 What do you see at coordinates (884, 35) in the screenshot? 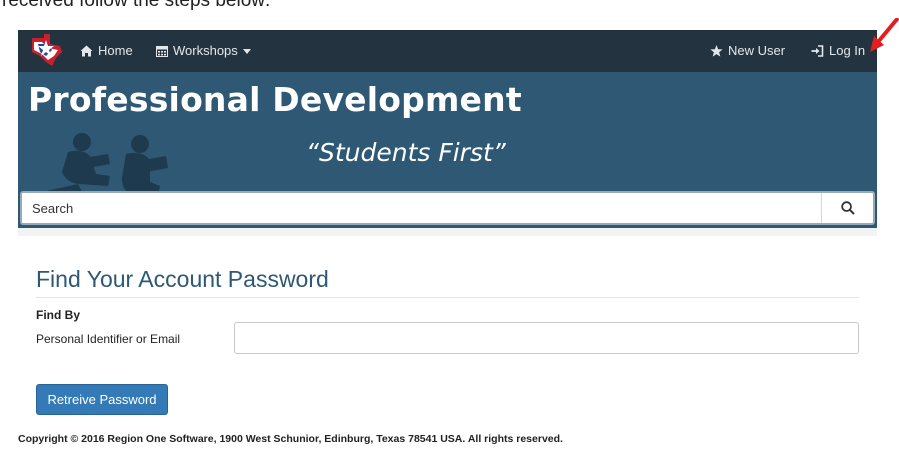
I see `annotation-arrow-icon` at bounding box center [884, 35].